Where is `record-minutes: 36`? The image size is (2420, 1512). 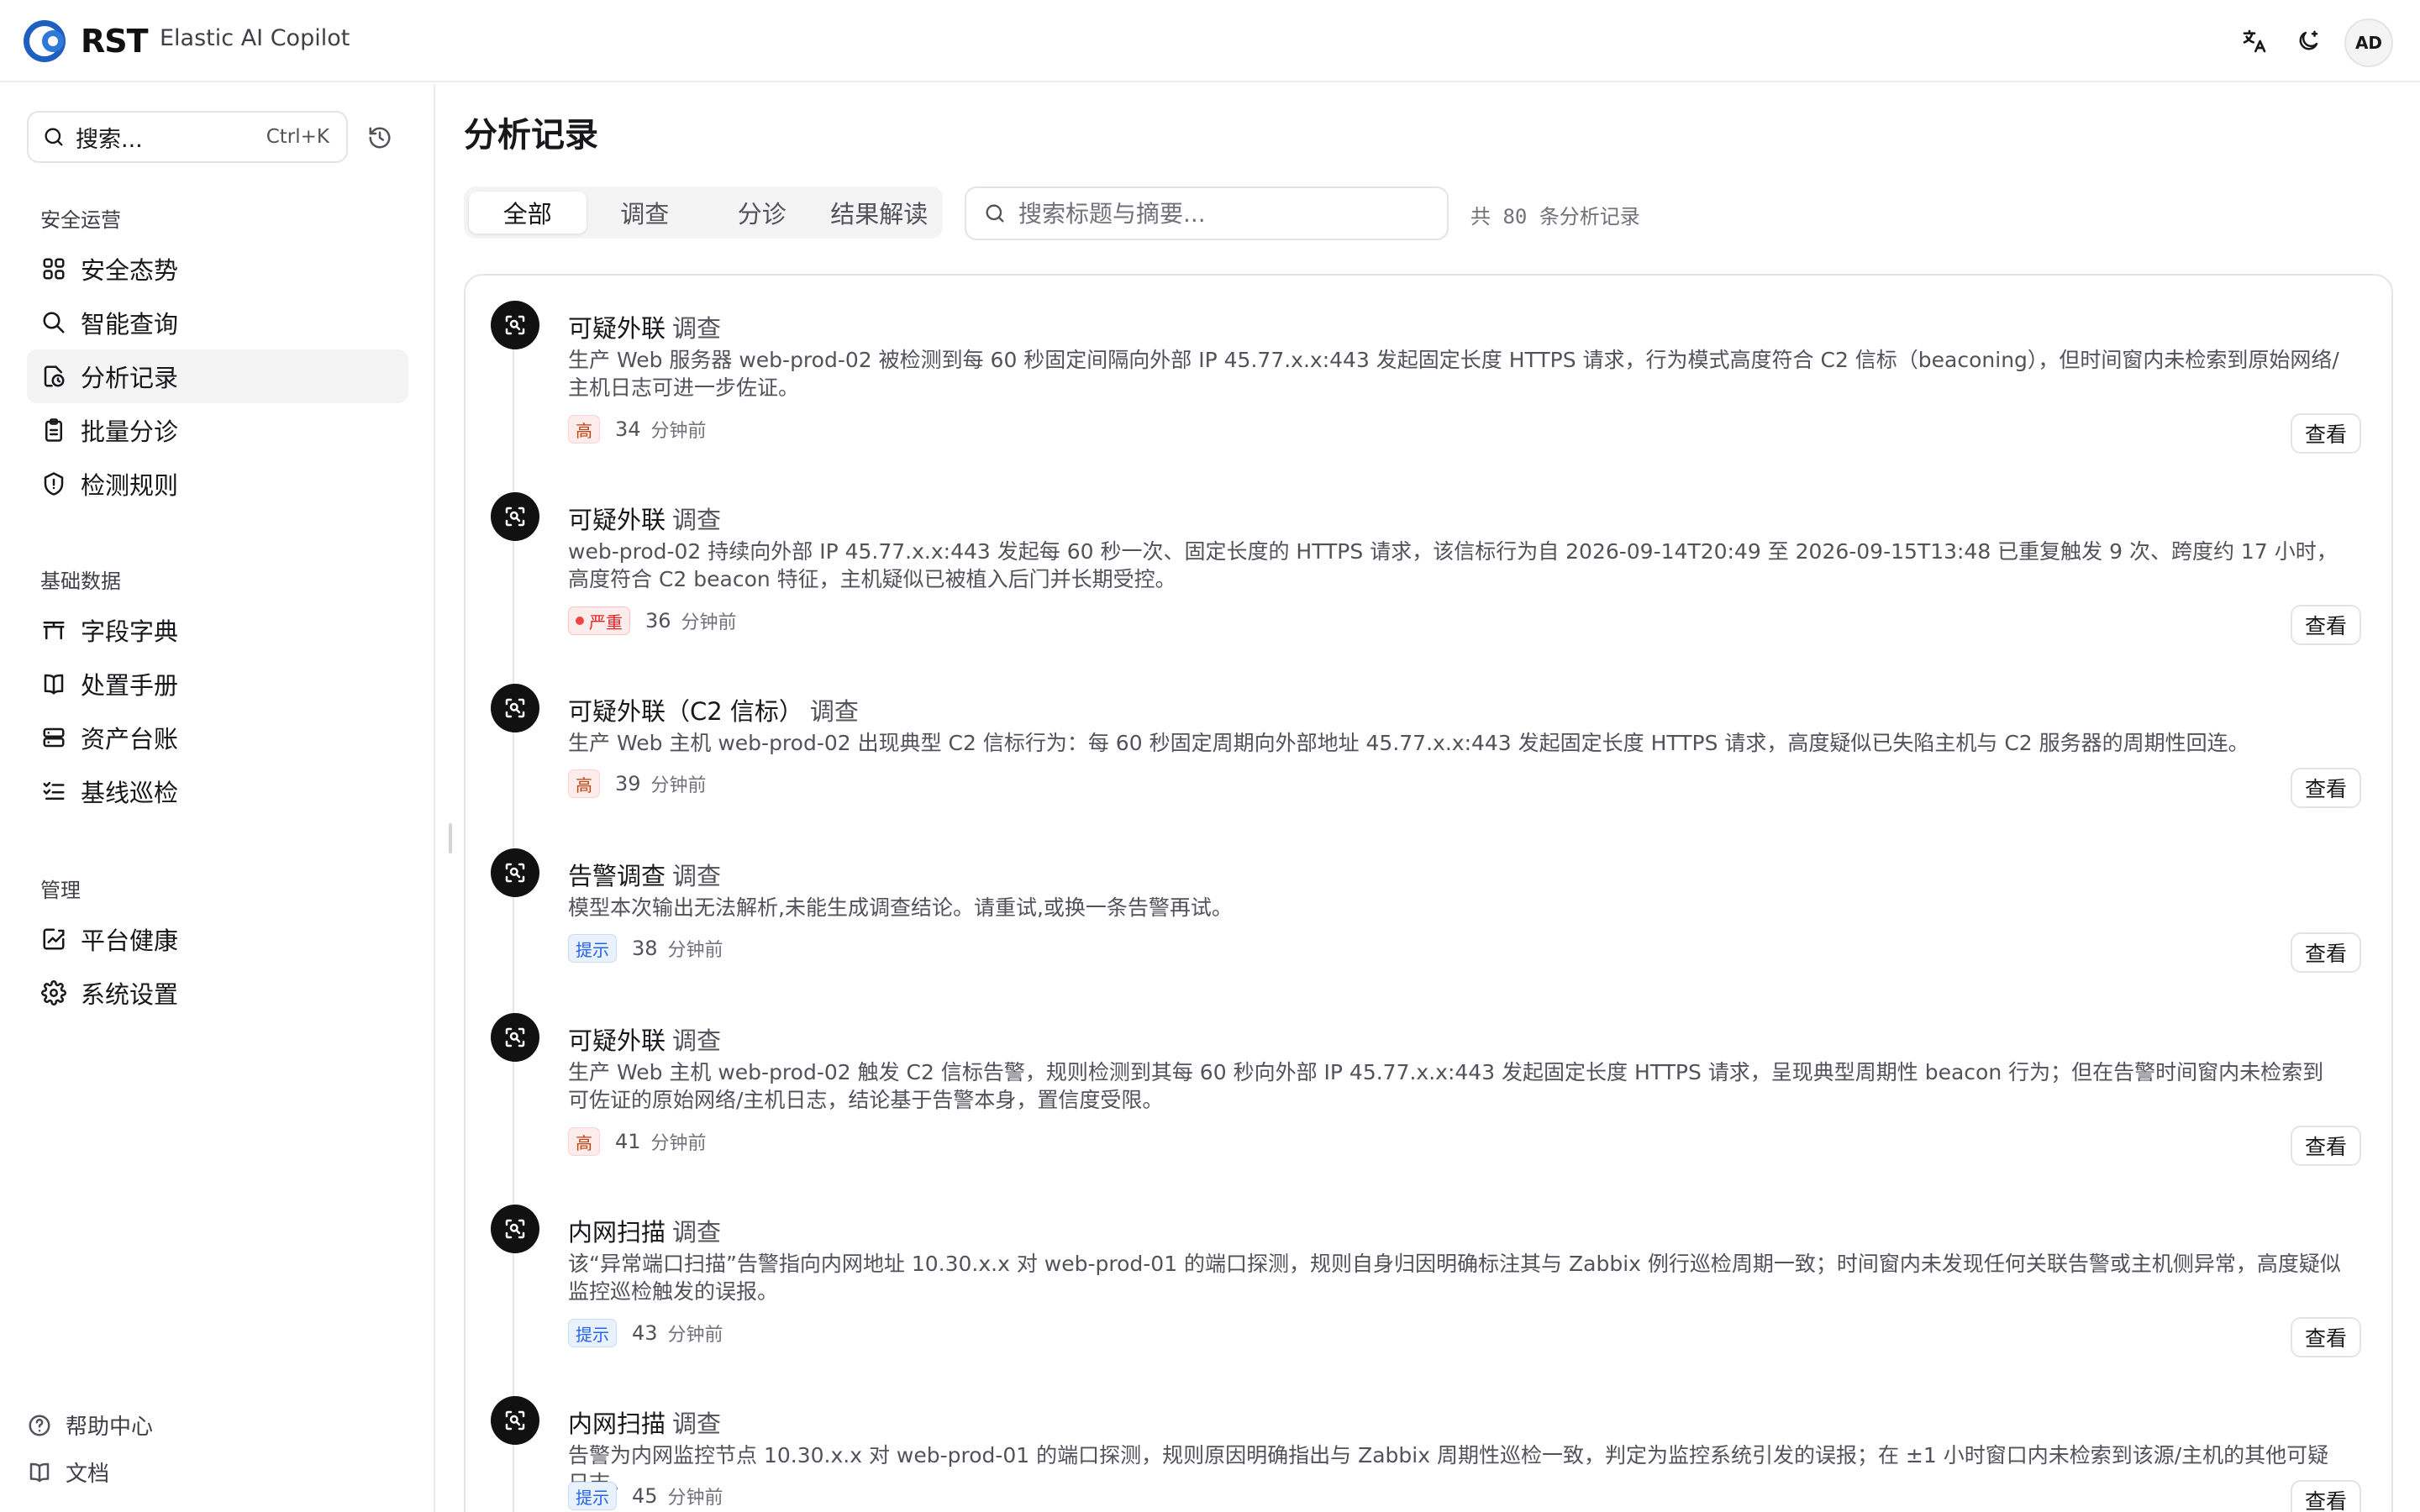
record-minutes: 36 is located at coordinates (658, 621).